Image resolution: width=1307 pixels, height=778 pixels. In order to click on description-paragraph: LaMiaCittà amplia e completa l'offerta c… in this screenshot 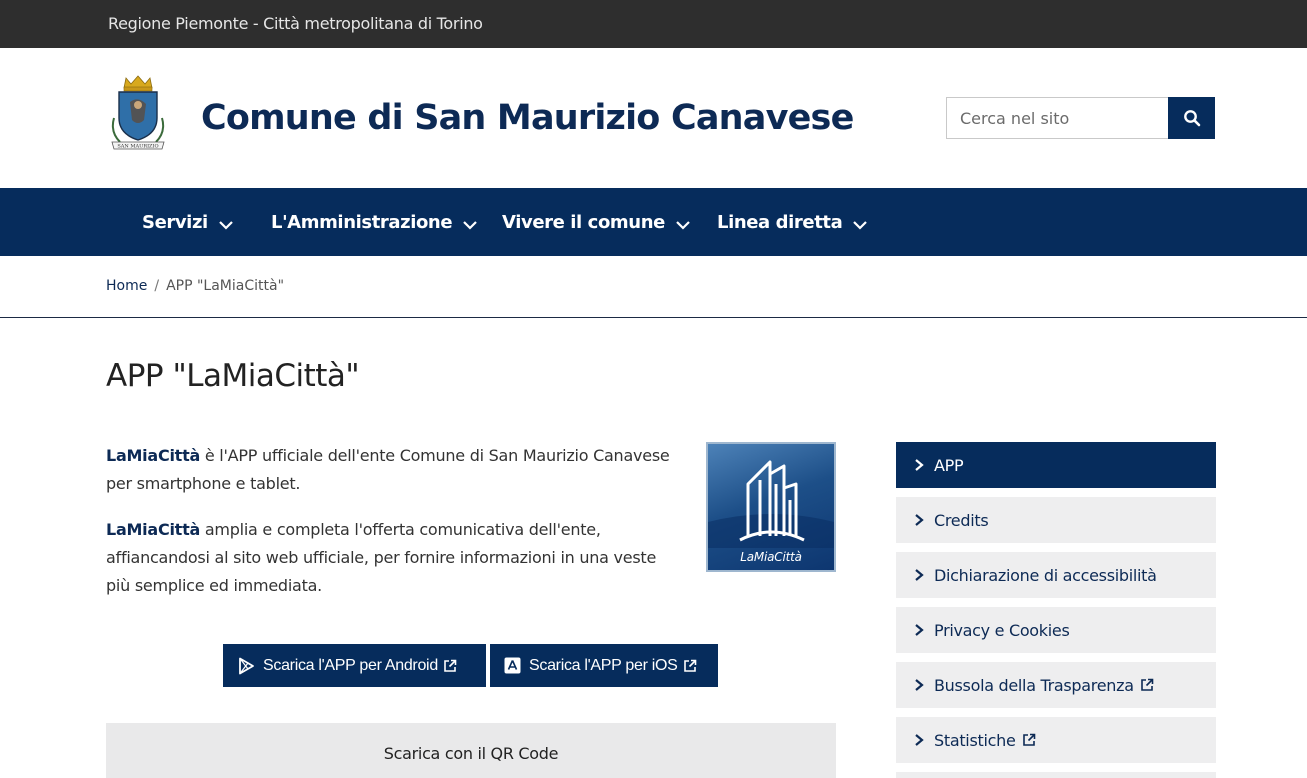, I will do `click(393, 558)`.